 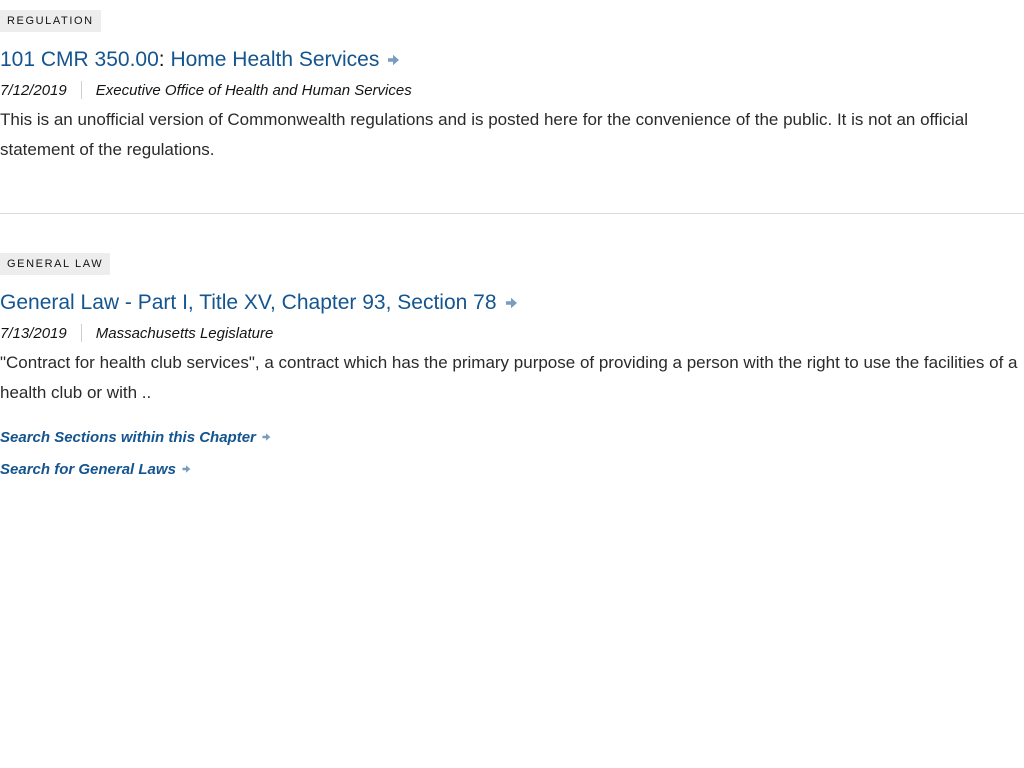 What do you see at coordinates (512, 60) in the screenshot?
I see `result-title-link: 101 CMR 350.00: Home Health Services` at bounding box center [512, 60].